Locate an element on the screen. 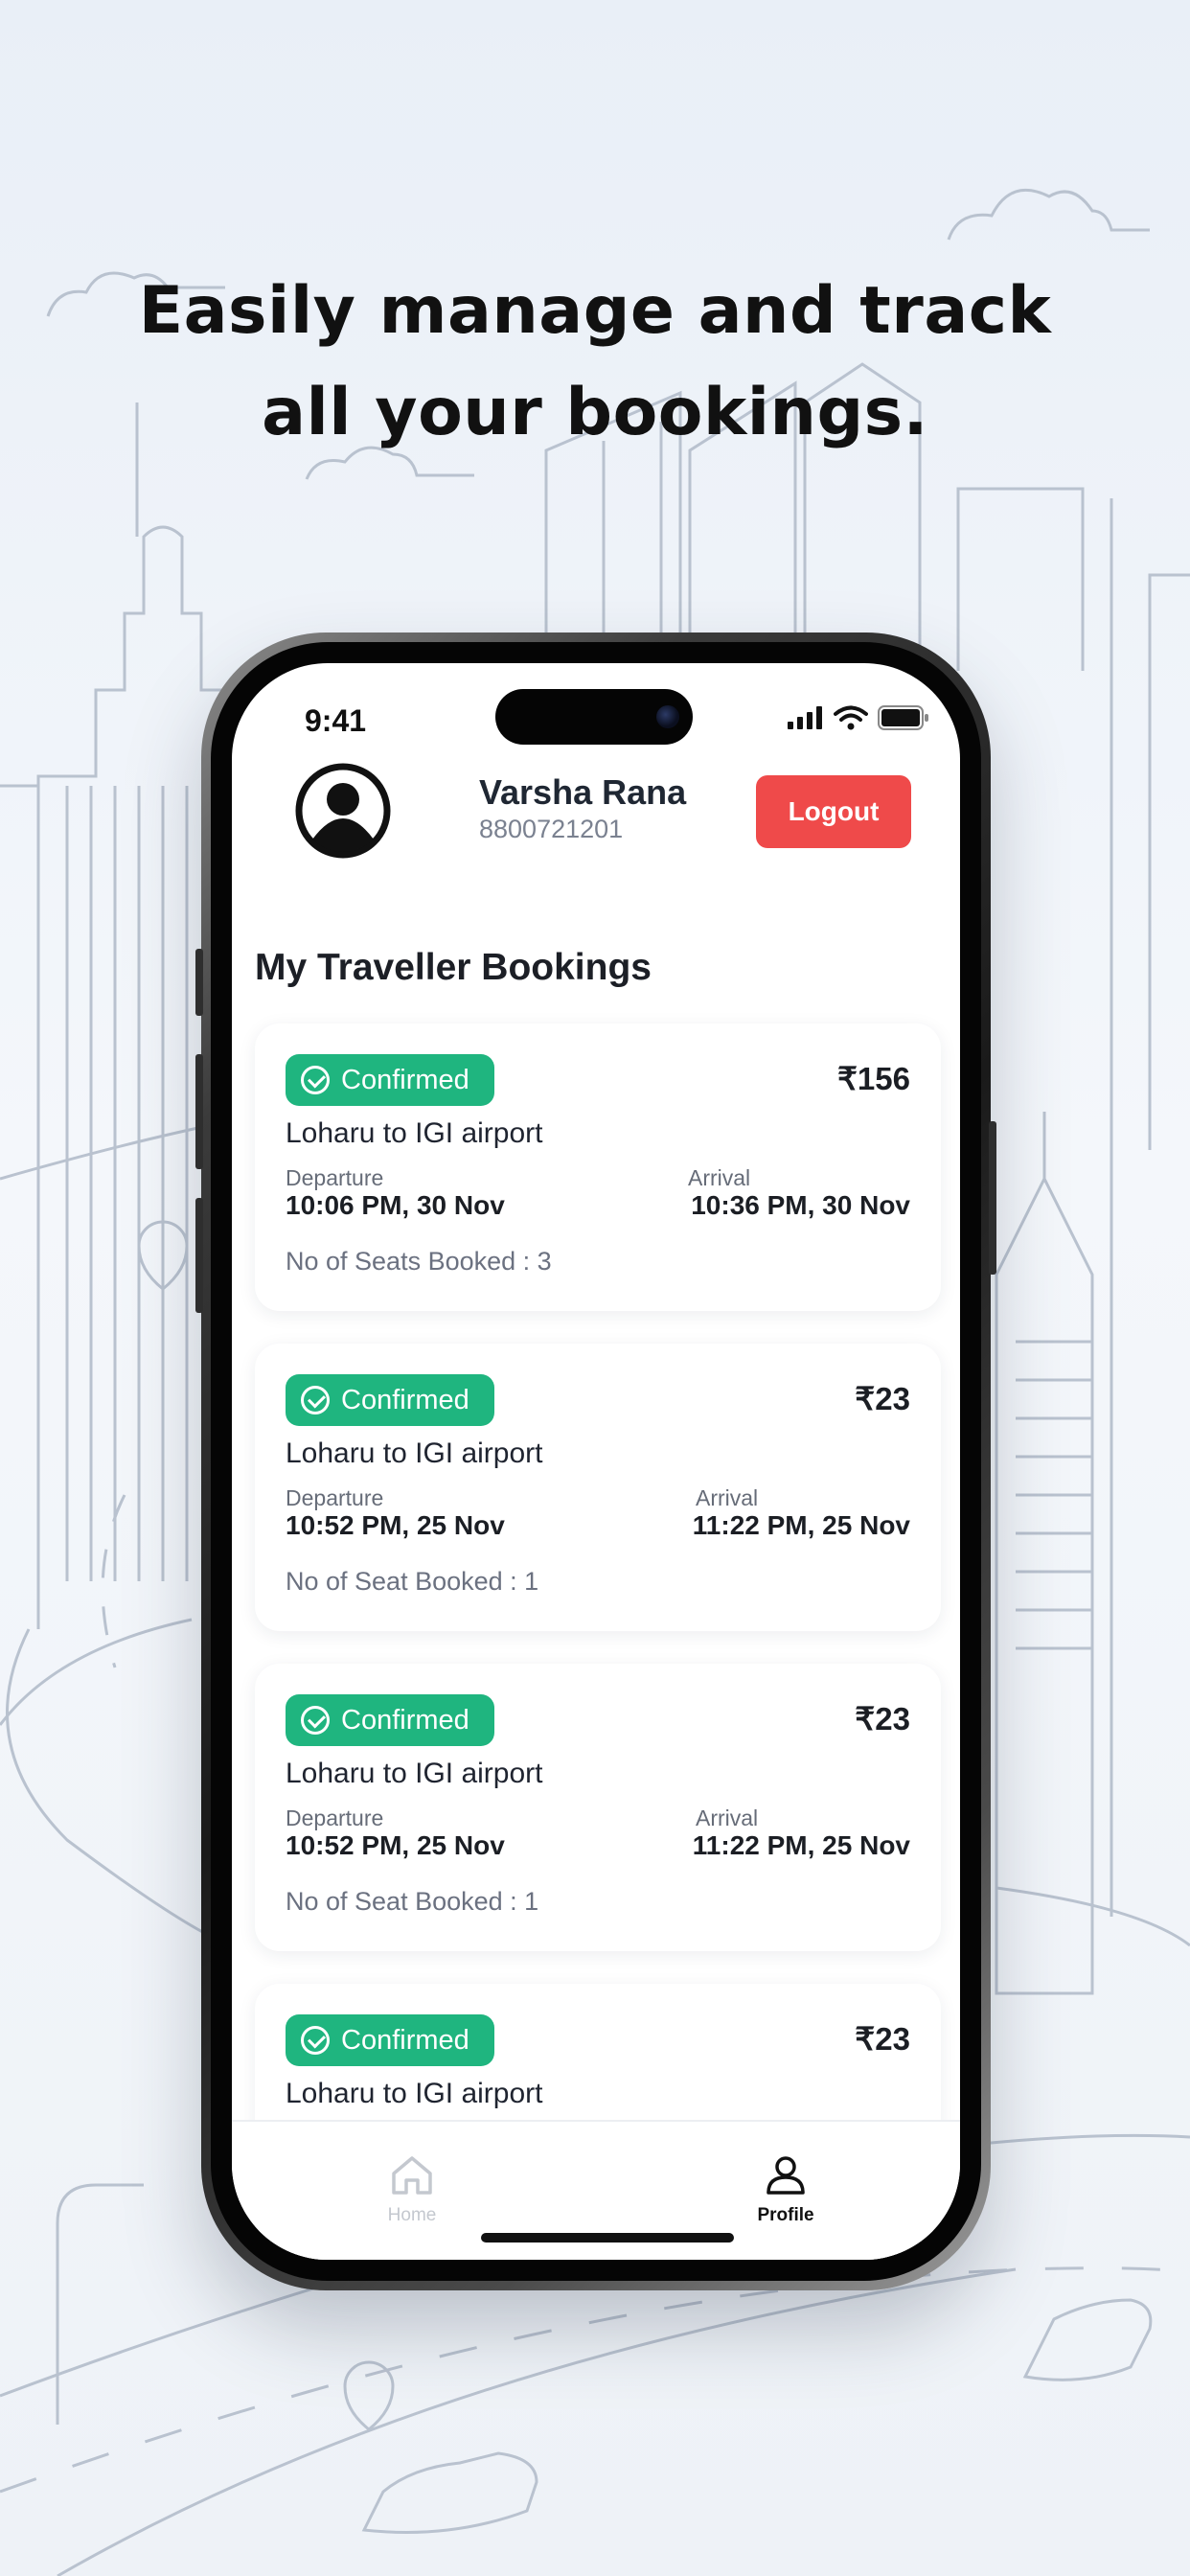  wifi-icon is located at coordinates (851, 717).